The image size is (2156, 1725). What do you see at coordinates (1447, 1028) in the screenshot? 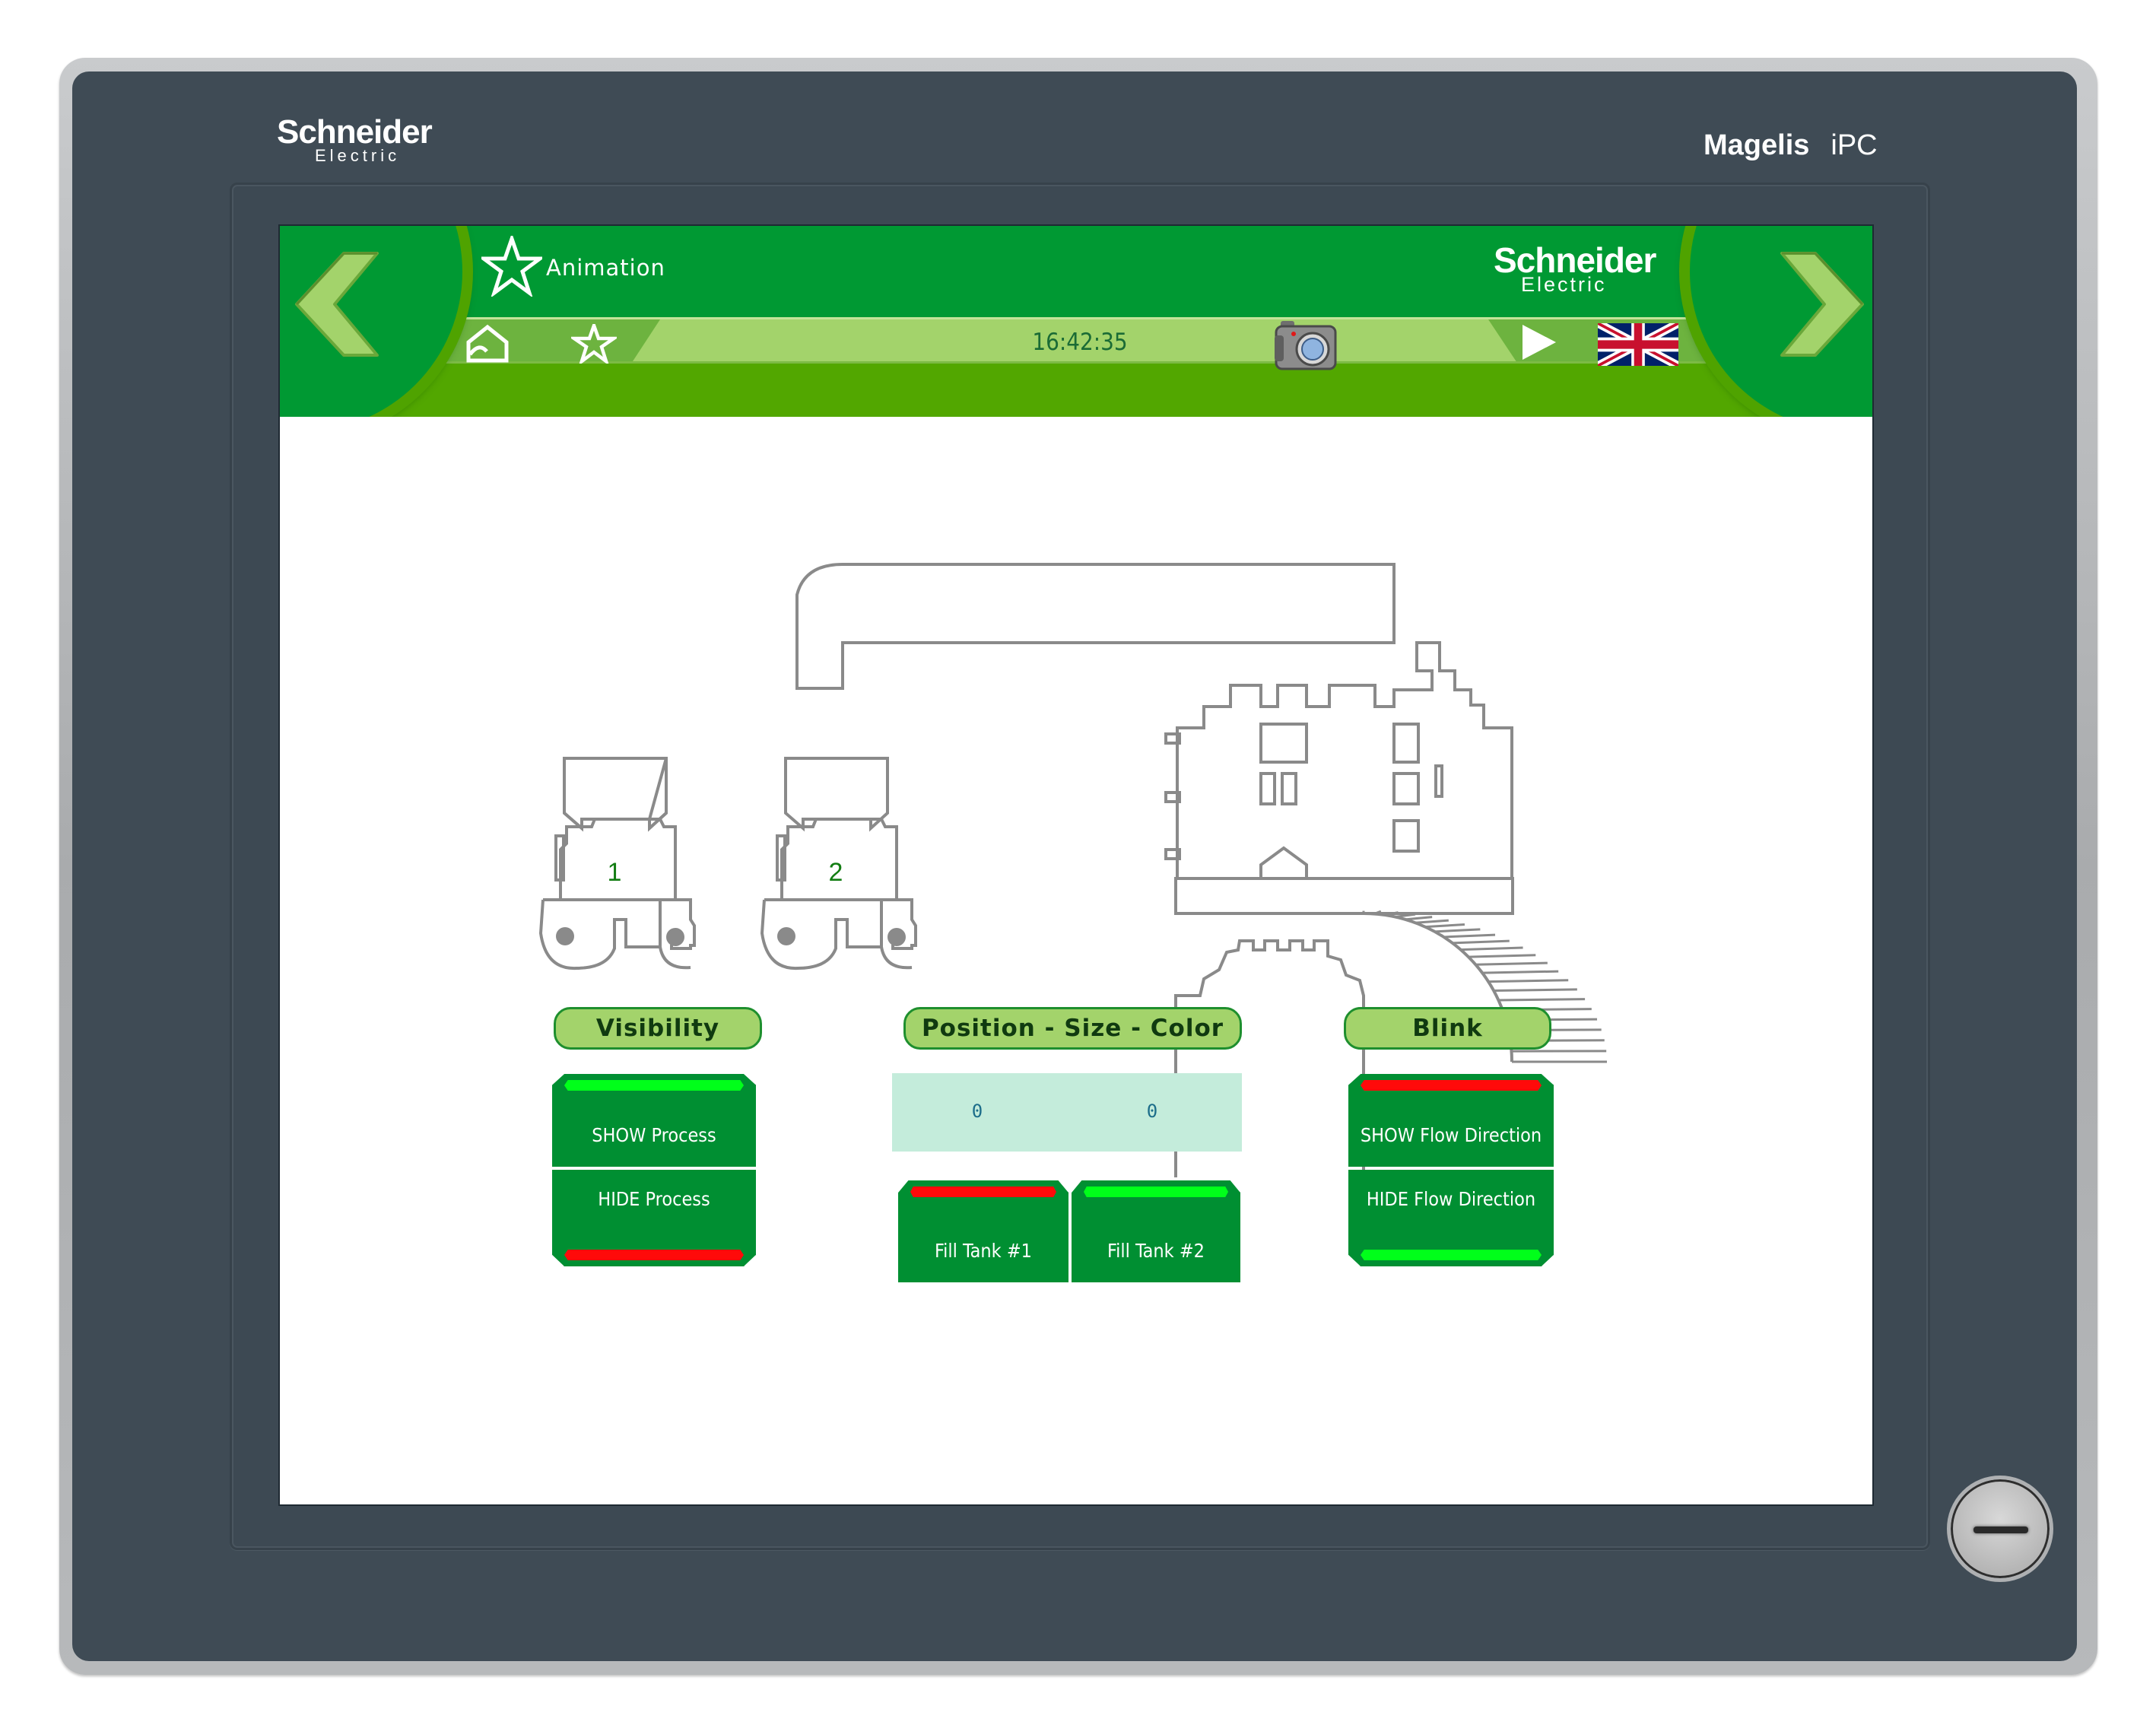
I see `section-label-blink: Blink` at bounding box center [1447, 1028].